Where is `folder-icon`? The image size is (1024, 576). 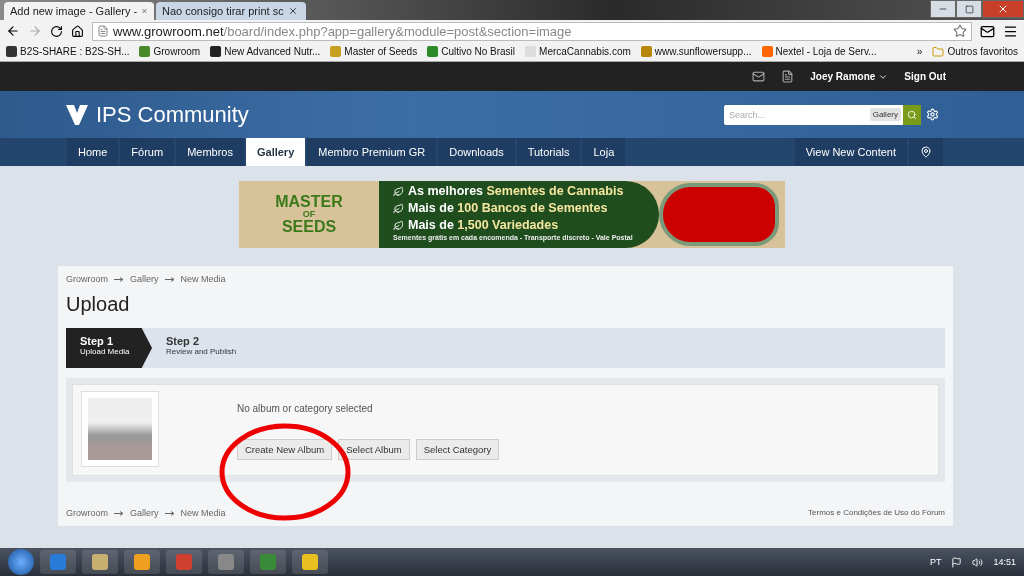
folder-icon is located at coordinates (938, 51).